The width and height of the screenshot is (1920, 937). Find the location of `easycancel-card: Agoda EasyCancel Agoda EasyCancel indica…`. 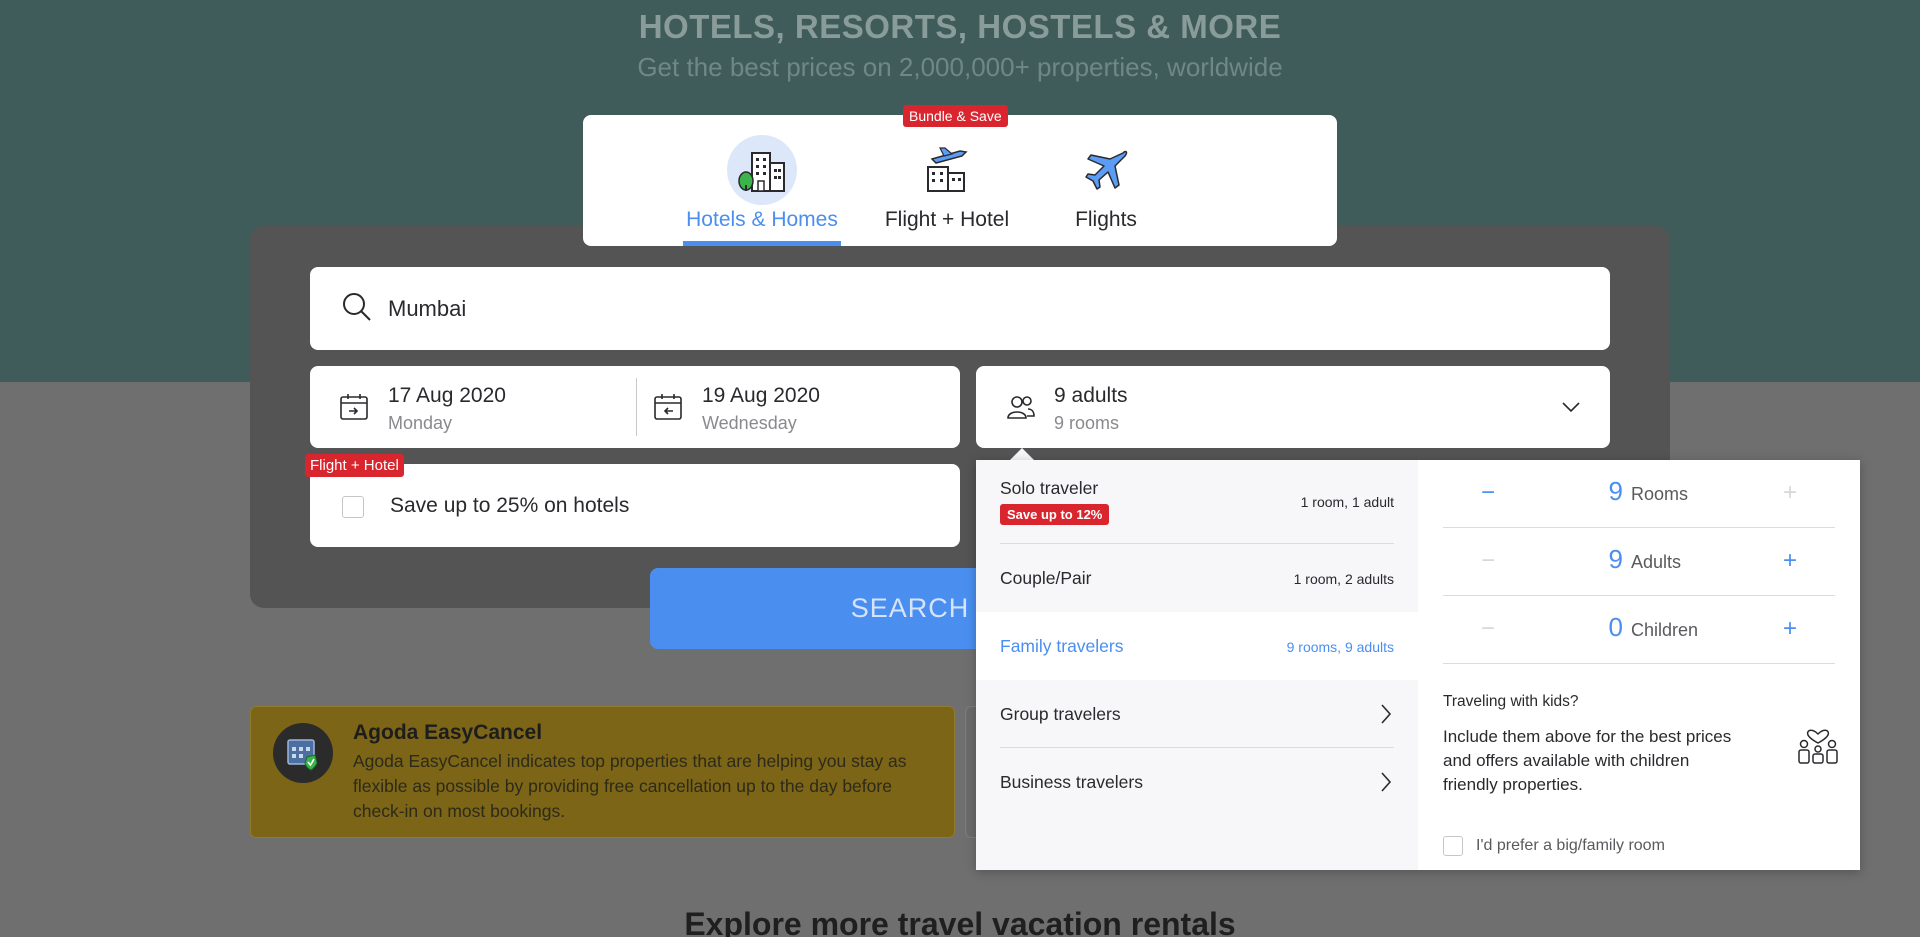

easycancel-card: Agoda EasyCancel Agoda EasyCancel indica… is located at coordinates (602, 772).